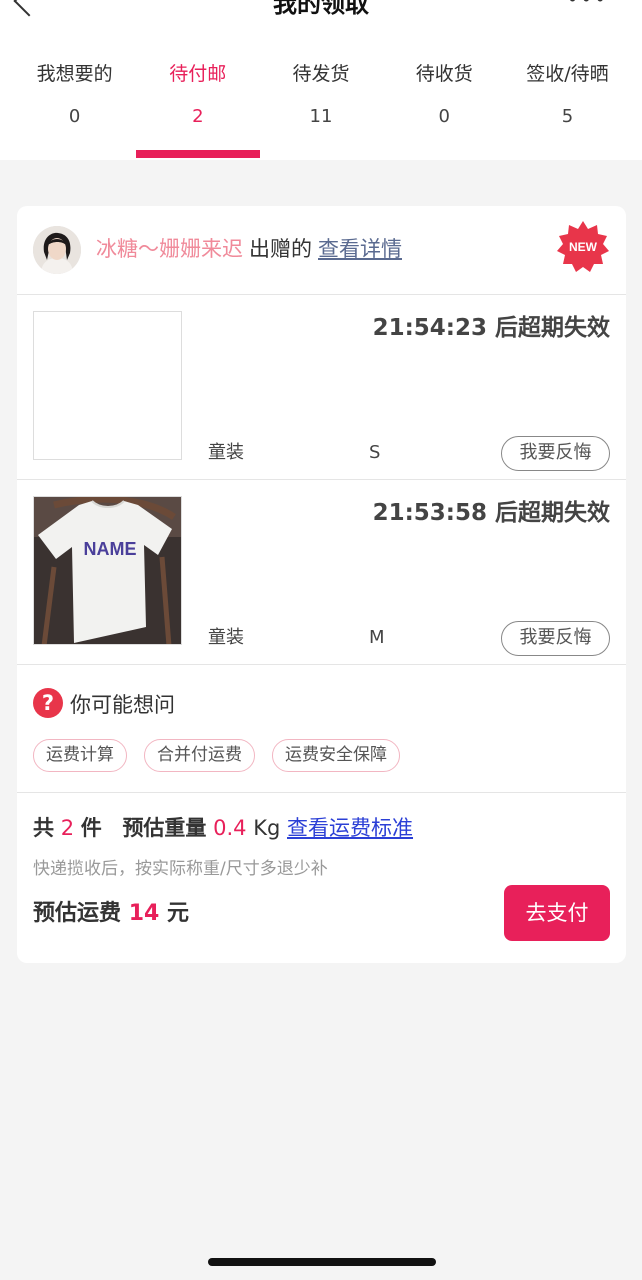 This screenshot has height=1280, width=642. Describe the element at coordinates (91, 828) in the screenshot. I see `count-suffix: 件` at that location.